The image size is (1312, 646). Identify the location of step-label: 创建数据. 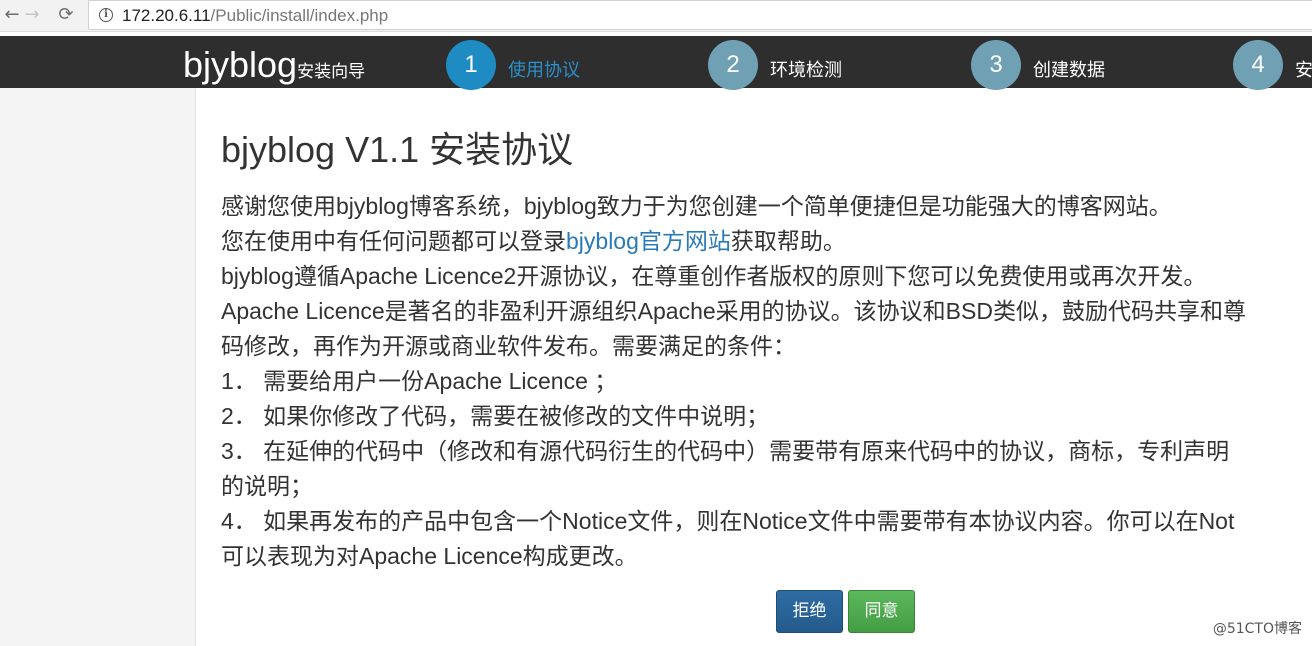
(1069, 70).